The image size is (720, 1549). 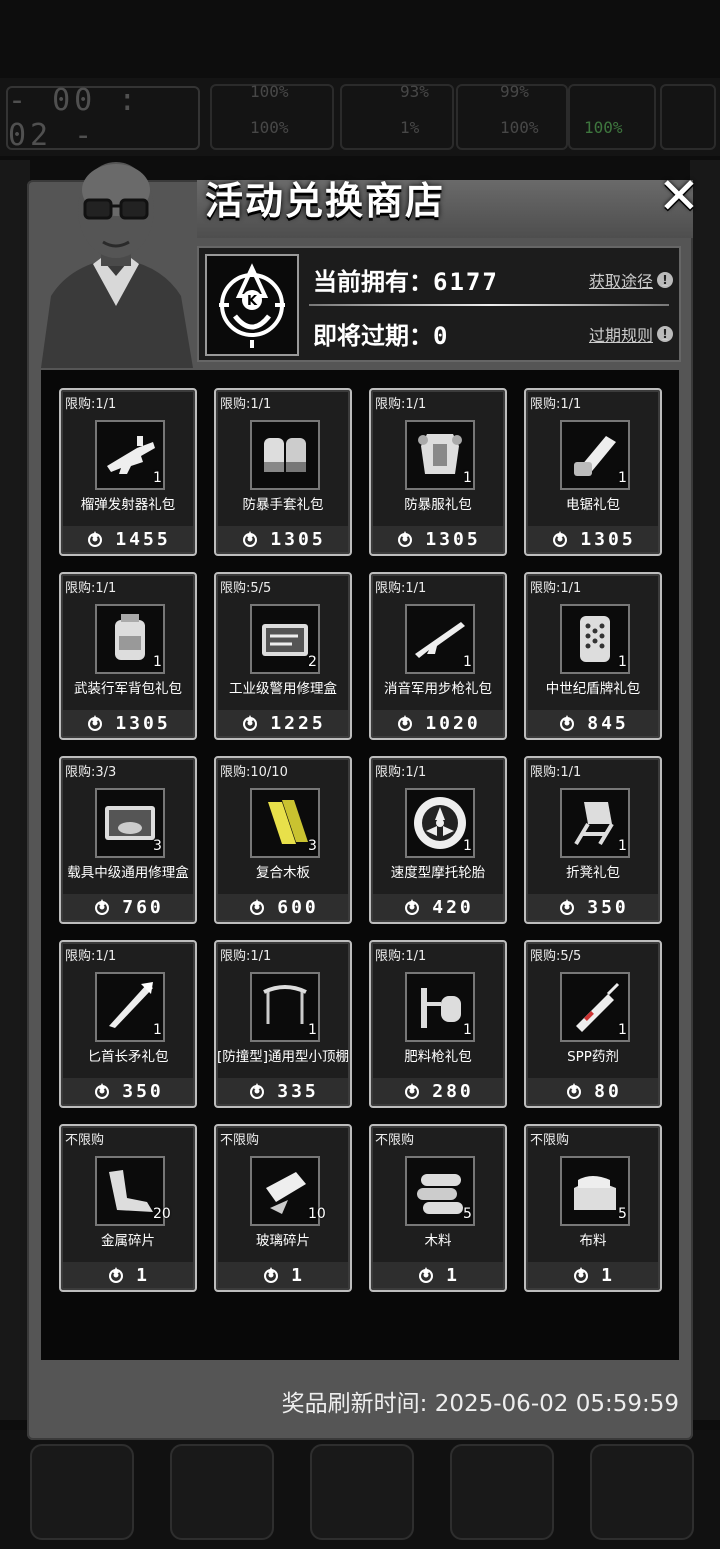 What do you see at coordinates (128, 1024) in the screenshot?
I see `shop-item-card: 限购:1/1 1 匕首长矛礼包 350` at bounding box center [128, 1024].